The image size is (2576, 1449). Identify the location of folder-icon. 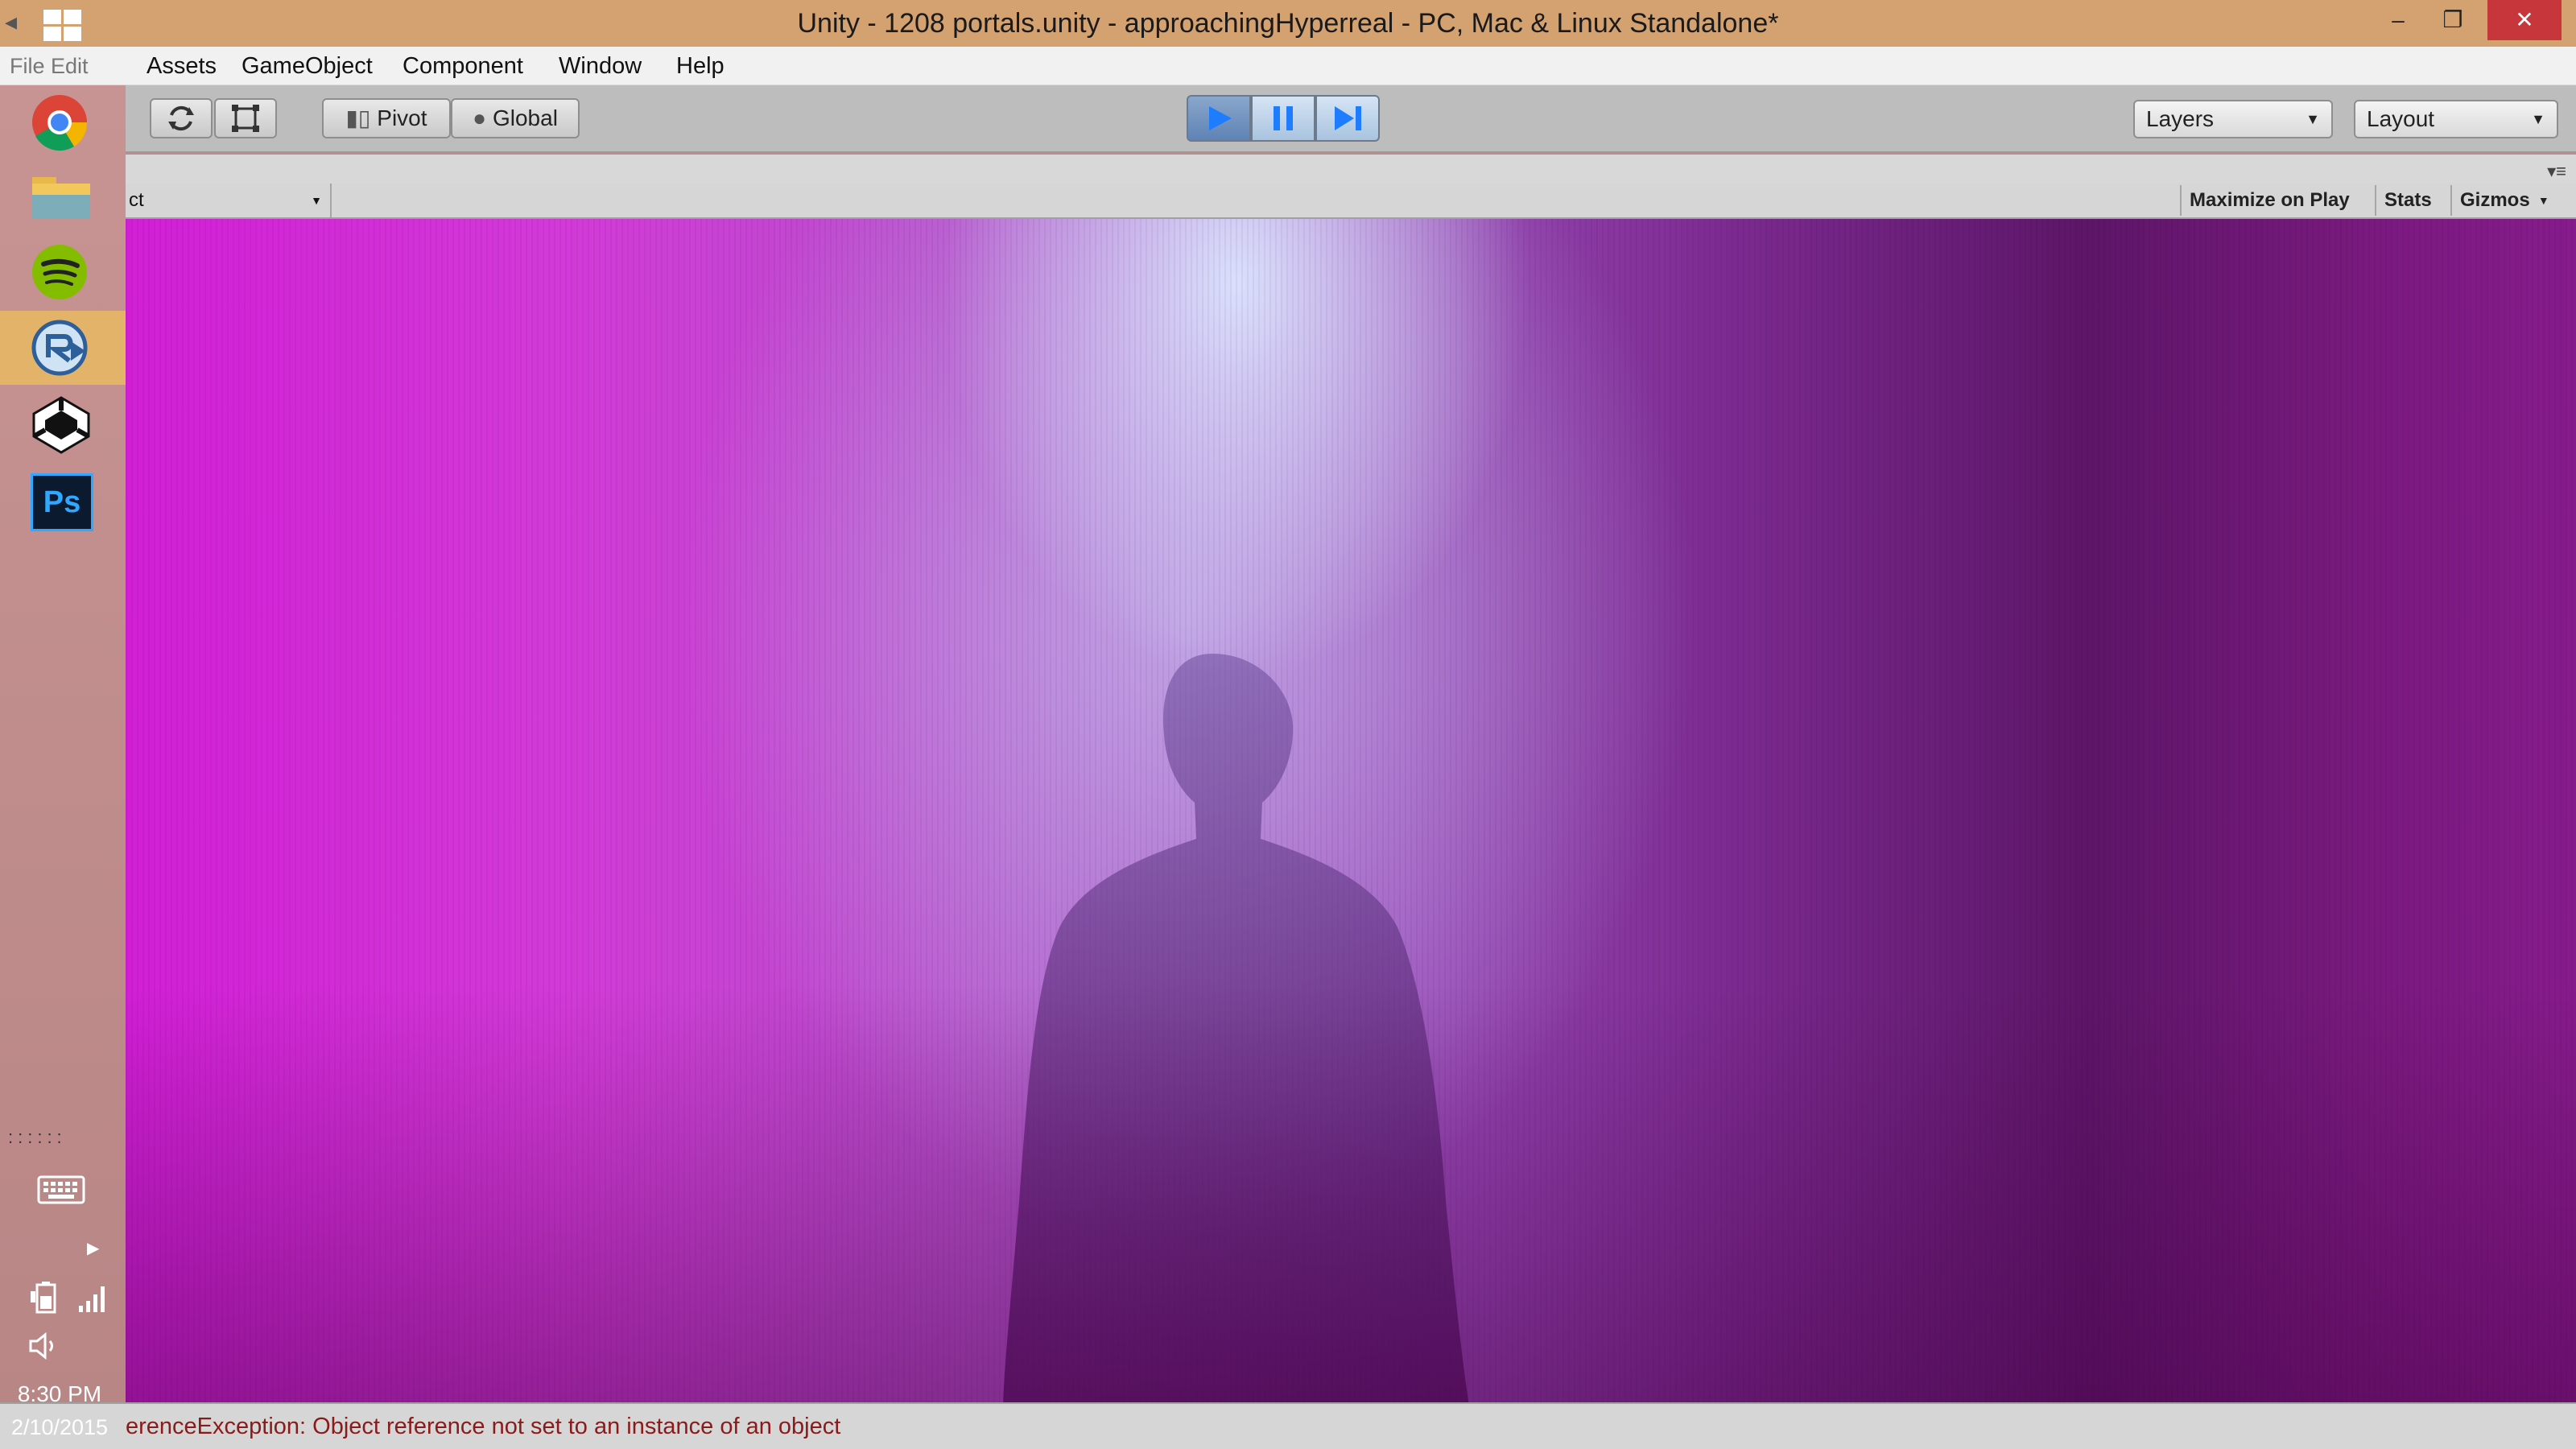
(61, 198).